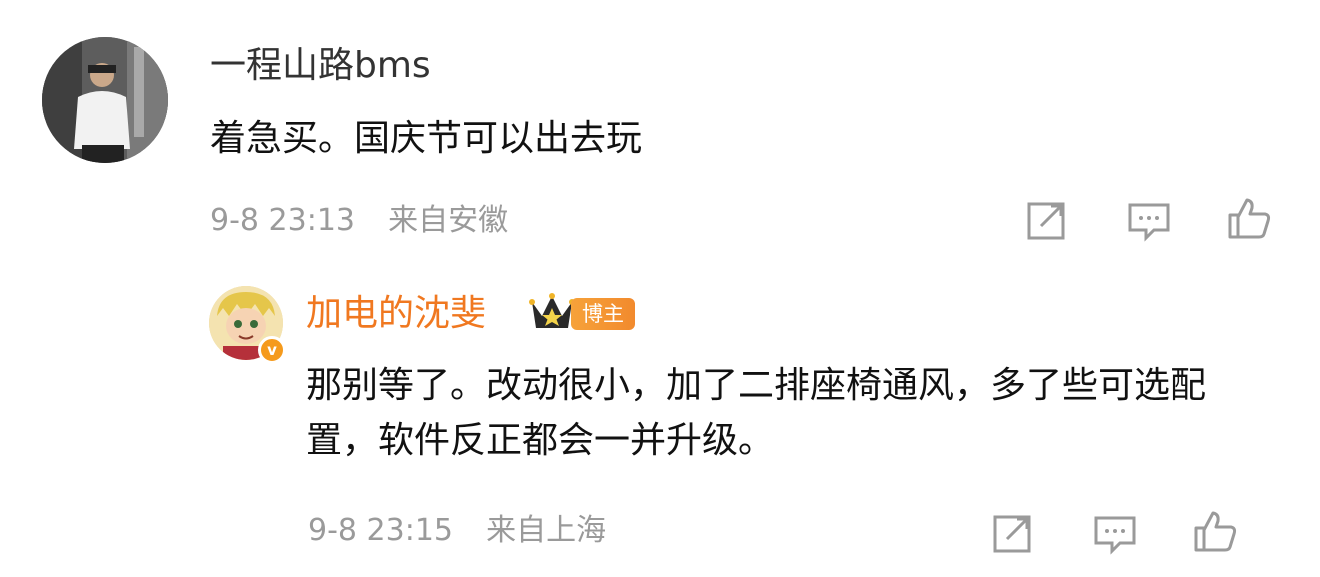 The width and height of the screenshot is (1320, 577). I want to click on avatar, so click(105, 100).